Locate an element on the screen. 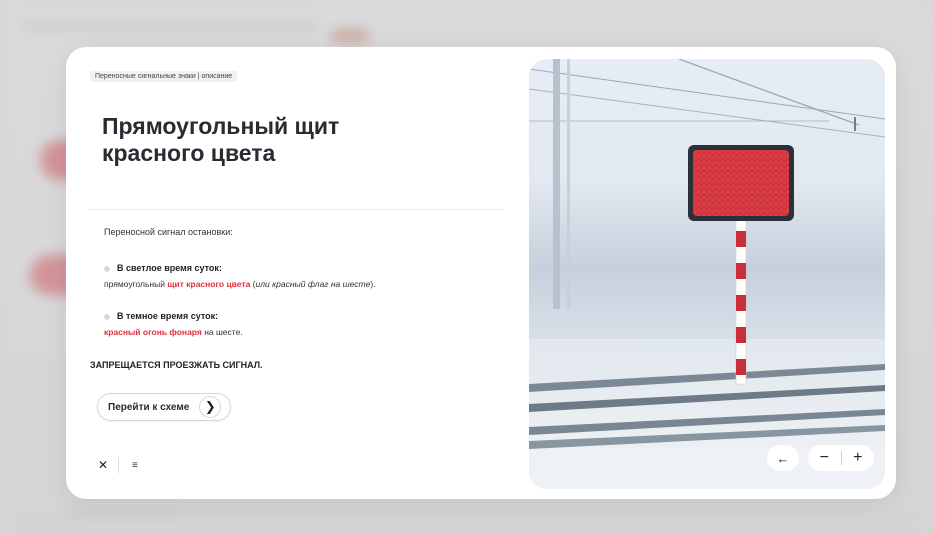 This screenshot has width=934, height=534. go-to-schema-button: Перейти к схеме ❯ is located at coordinates (164, 407).